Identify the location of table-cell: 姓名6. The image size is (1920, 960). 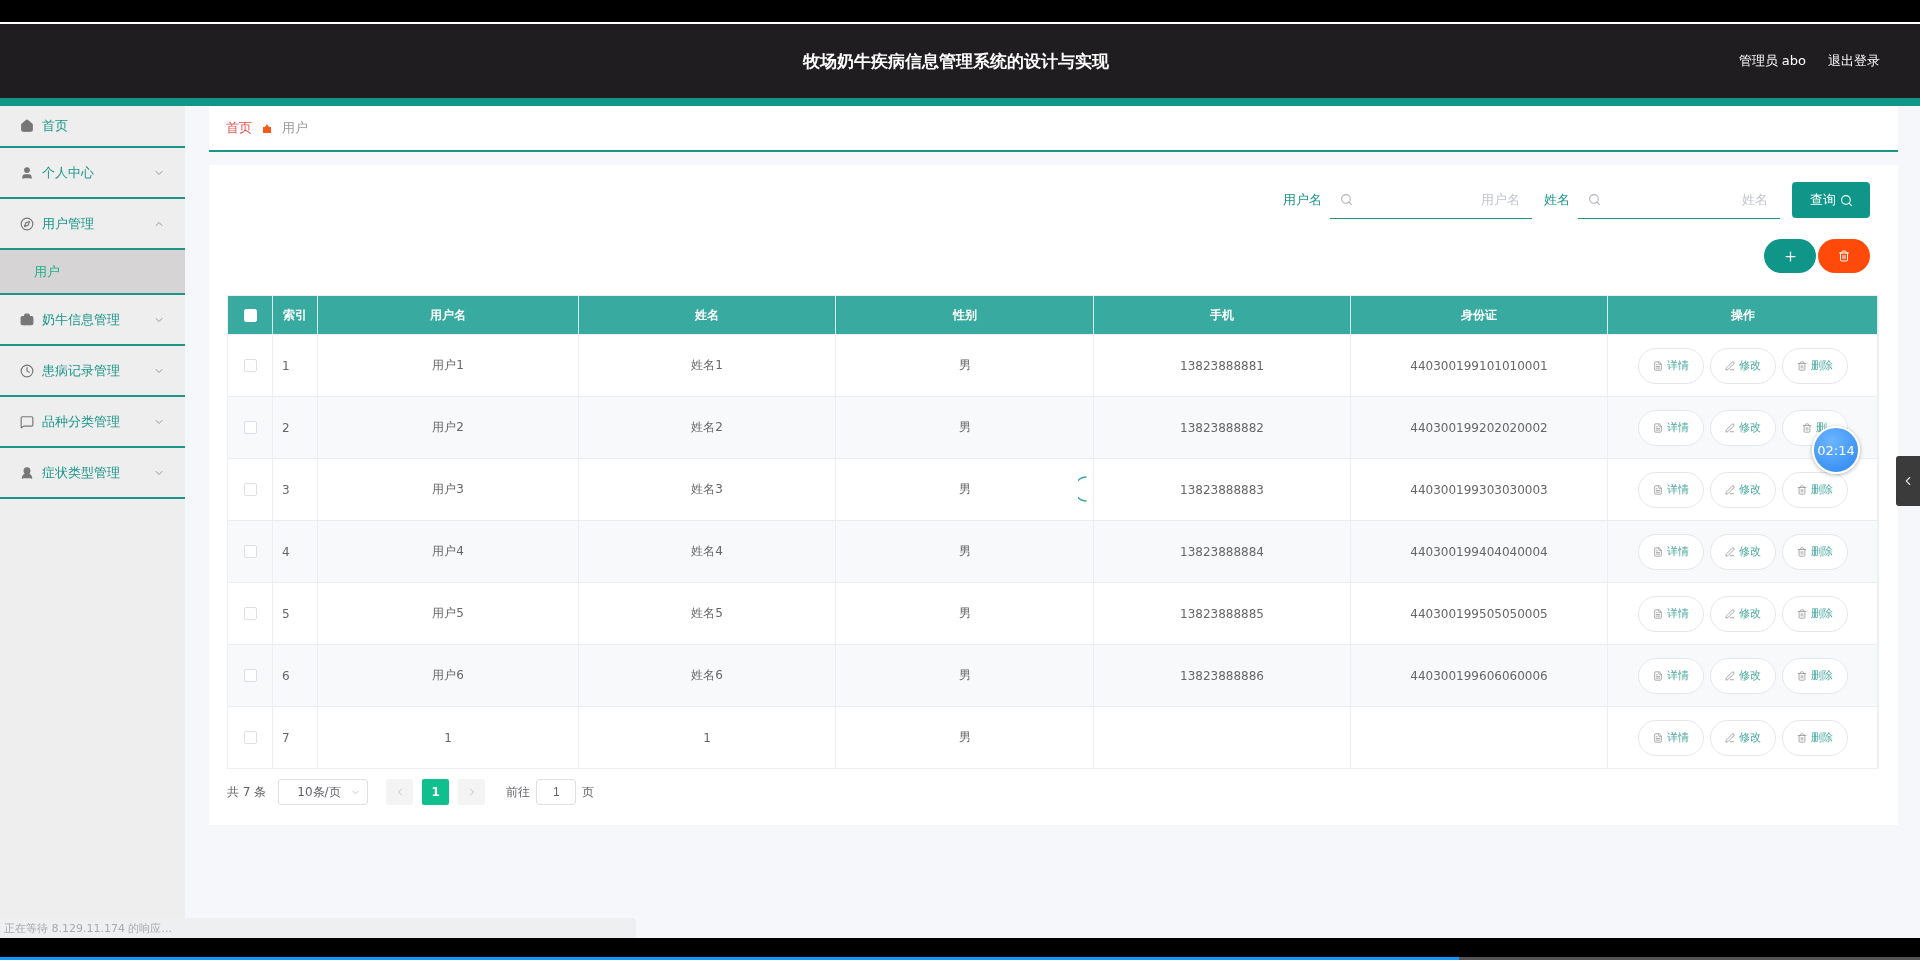
(707, 675).